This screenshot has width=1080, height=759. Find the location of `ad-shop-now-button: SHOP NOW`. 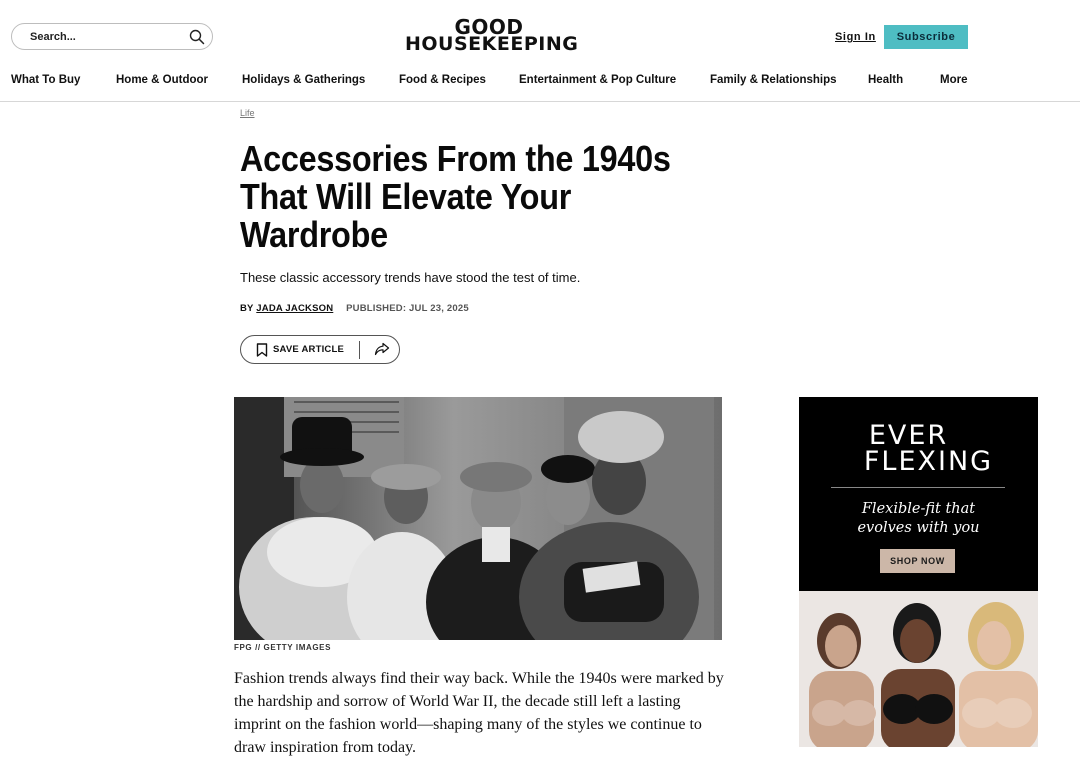

ad-shop-now-button: SHOP NOW is located at coordinates (917, 561).